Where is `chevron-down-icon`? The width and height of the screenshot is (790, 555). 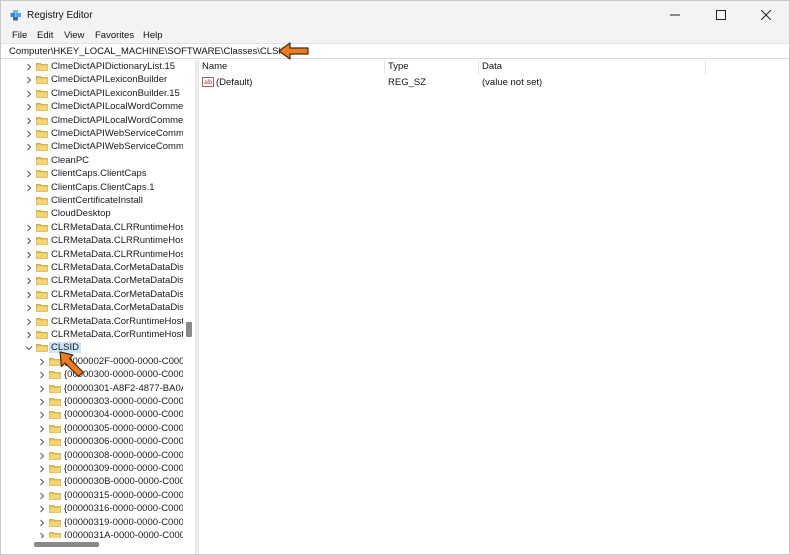 chevron-down-icon is located at coordinates (29, 348).